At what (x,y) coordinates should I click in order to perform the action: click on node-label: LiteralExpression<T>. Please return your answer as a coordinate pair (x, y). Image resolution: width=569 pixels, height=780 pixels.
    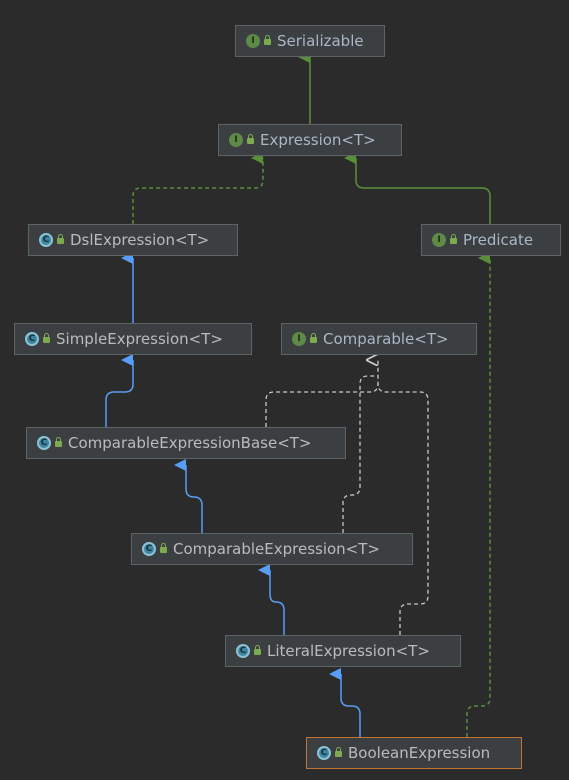
    Looking at the image, I should click on (348, 651).